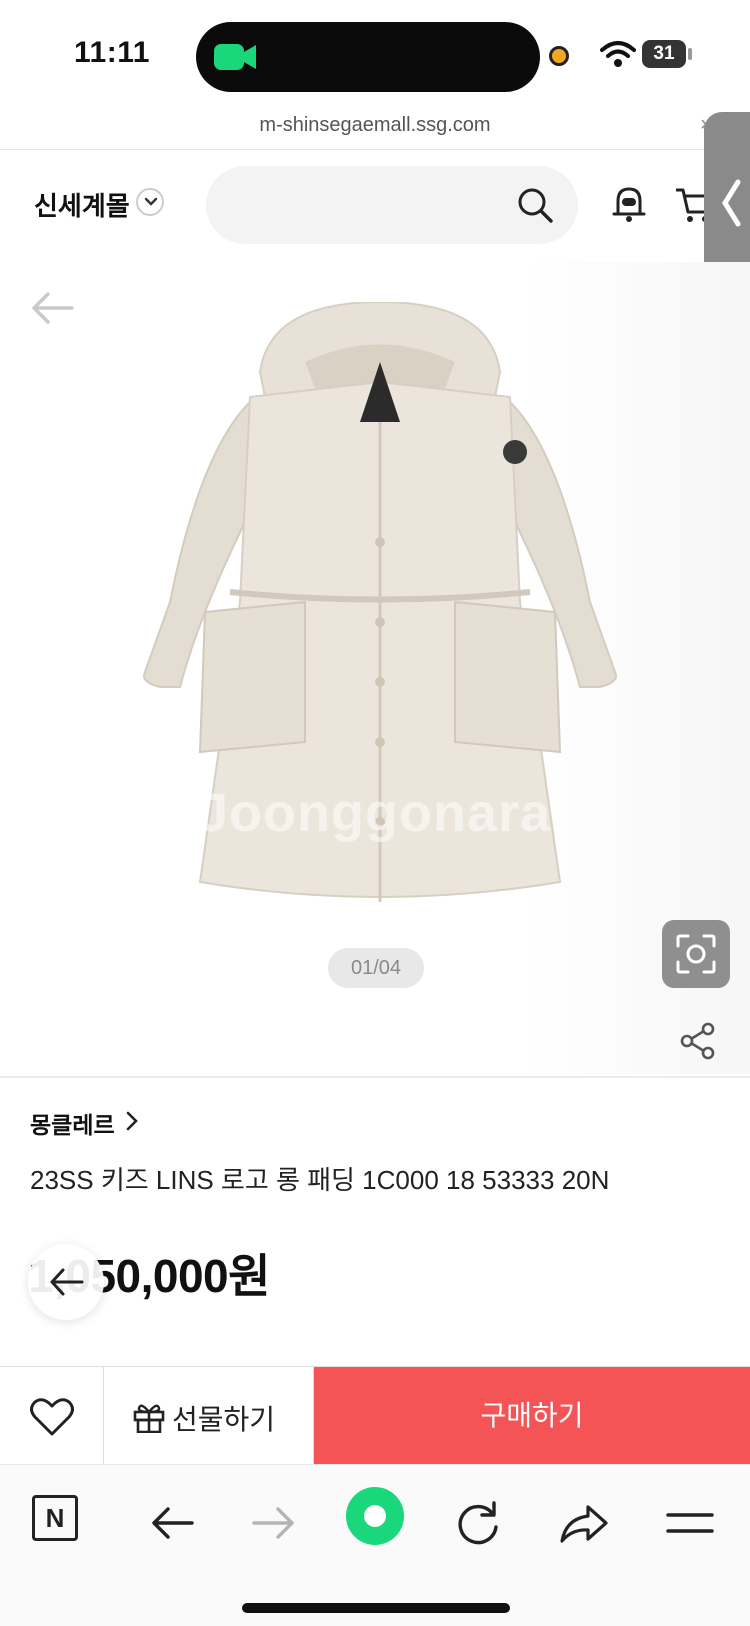  Describe the element at coordinates (368, 57) in the screenshot. I see `dynamic-island` at that location.